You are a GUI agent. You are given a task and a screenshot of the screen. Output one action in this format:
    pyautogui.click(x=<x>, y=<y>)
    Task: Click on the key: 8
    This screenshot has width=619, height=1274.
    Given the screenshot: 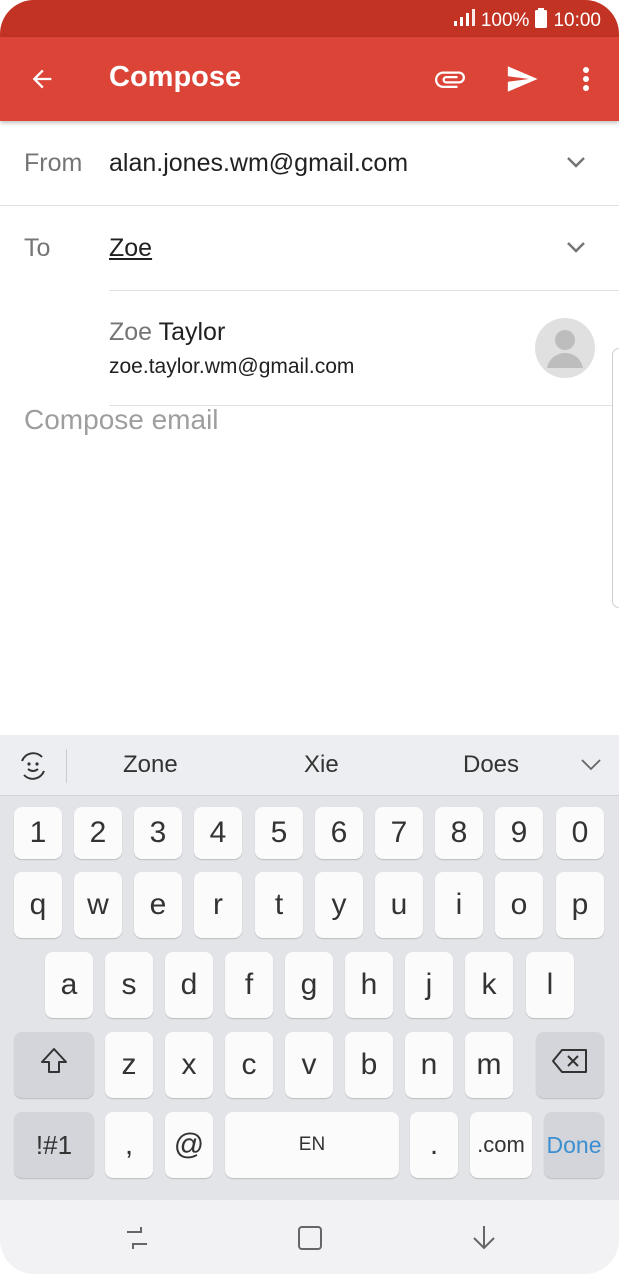 What is the action you would take?
    pyautogui.click(x=459, y=833)
    